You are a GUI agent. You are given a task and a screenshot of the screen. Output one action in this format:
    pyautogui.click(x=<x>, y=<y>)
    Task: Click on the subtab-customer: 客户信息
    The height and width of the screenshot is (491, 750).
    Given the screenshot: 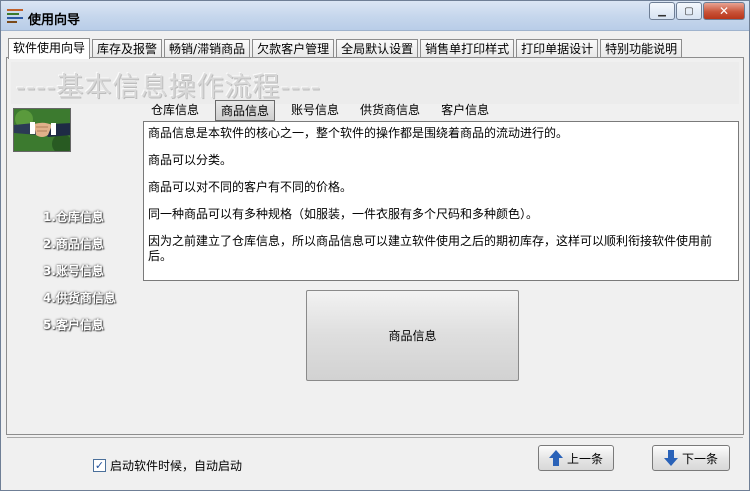 What is the action you would take?
    pyautogui.click(x=465, y=110)
    